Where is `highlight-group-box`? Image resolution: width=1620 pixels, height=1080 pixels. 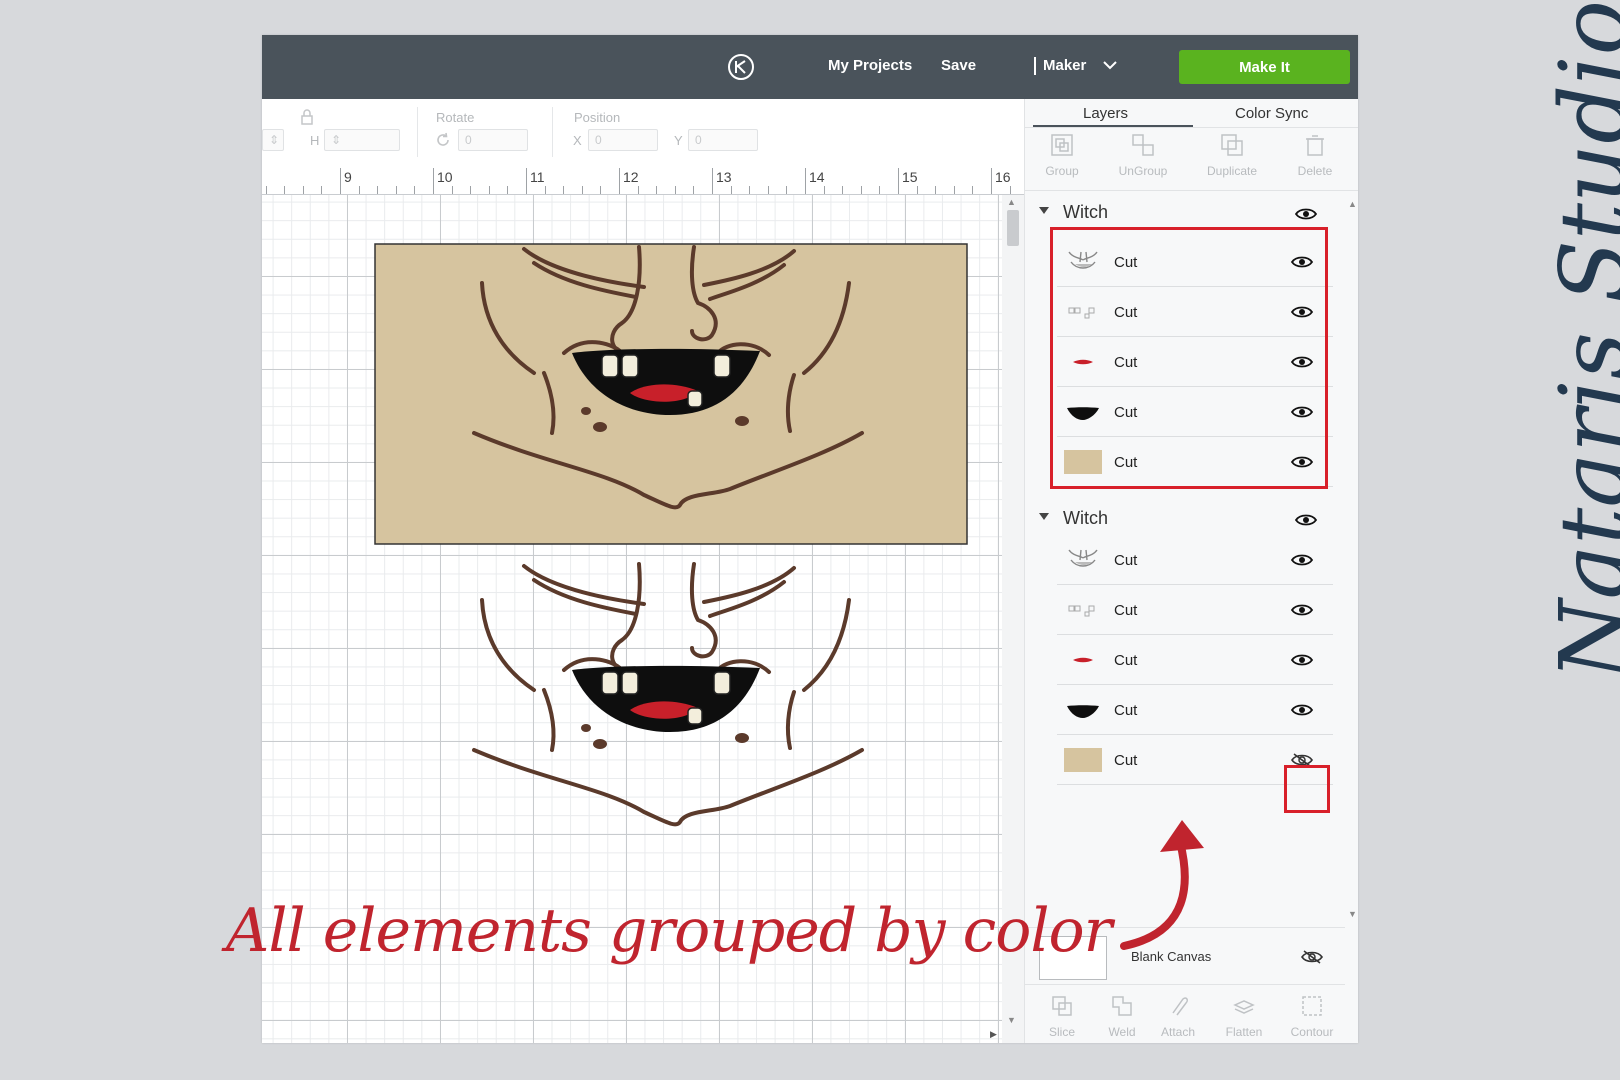
highlight-group-box is located at coordinates (1189, 358).